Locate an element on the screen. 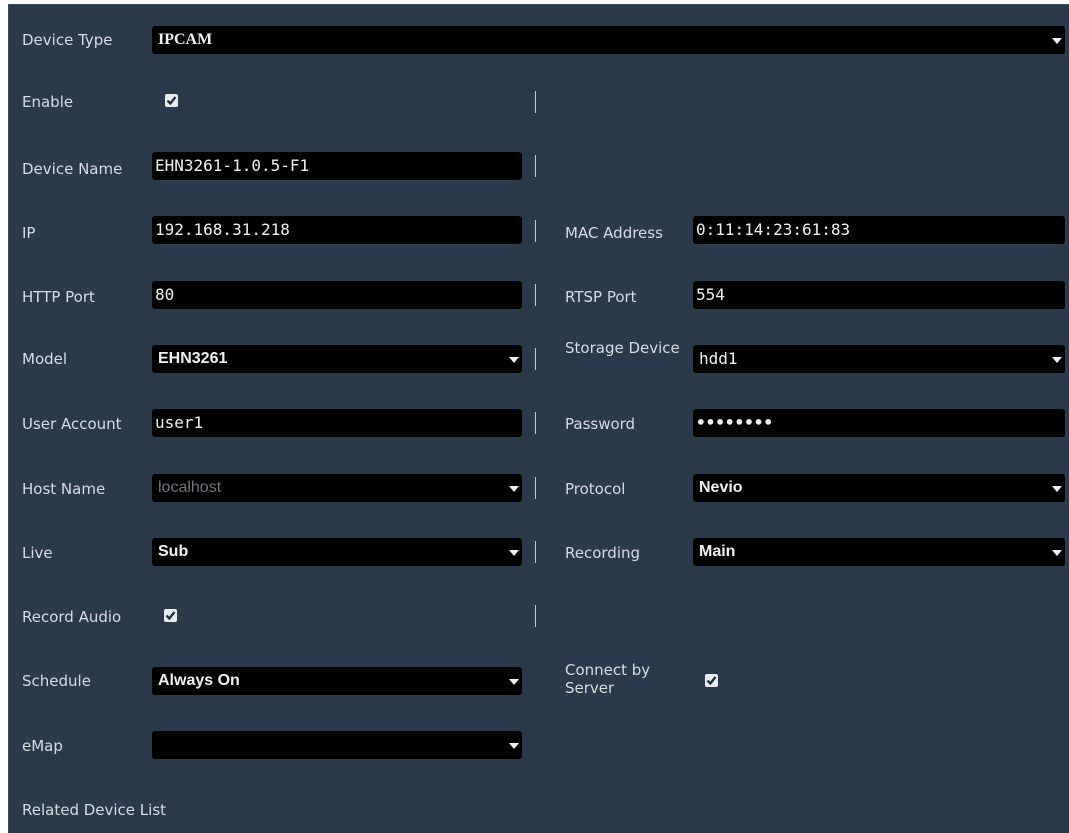 This screenshot has height=833, width=1069. recording-select: Main is located at coordinates (879, 552).